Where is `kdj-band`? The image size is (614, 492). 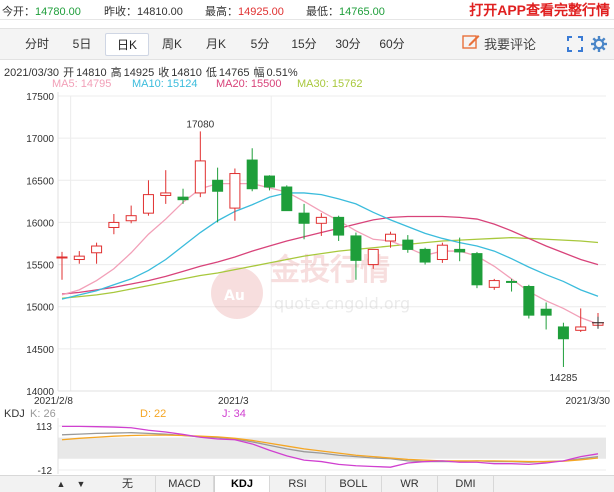
kdj-band is located at coordinates (332, 448).